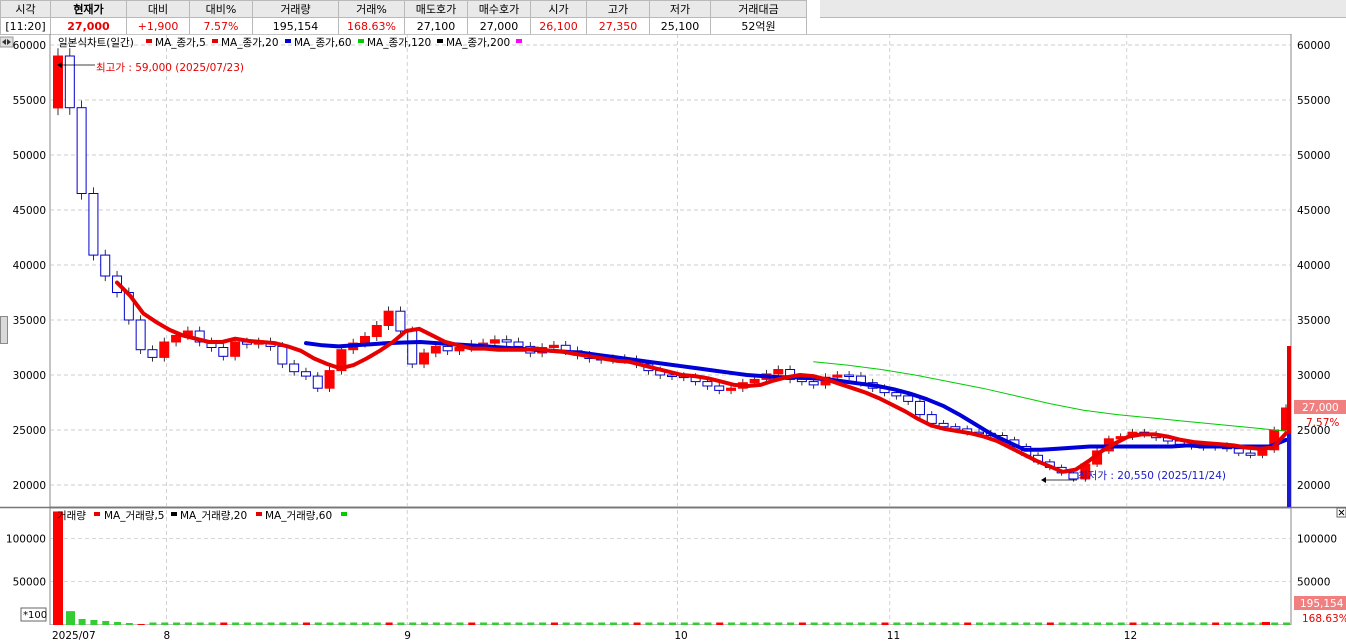  What do you see at coordinates (250, 43) in the screenshot?
I see `legend-ma20: MA_종가,20` at bounding box center [250, 43].